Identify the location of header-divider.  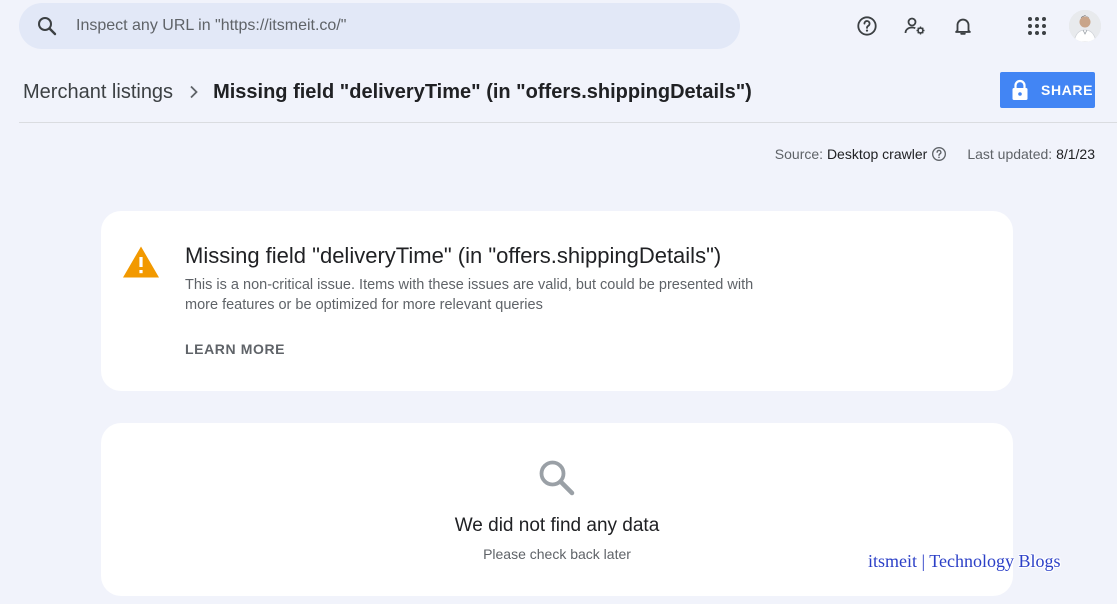
(568, 122).